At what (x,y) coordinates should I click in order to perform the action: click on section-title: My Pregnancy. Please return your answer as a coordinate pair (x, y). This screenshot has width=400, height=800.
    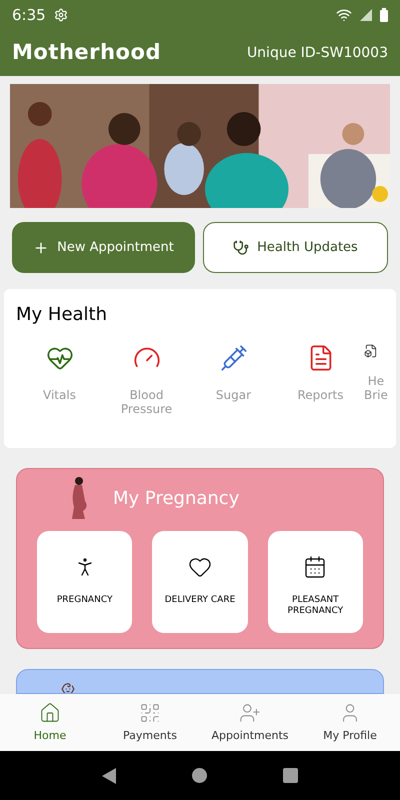
    Looking at the image, I should click on (176, 498).